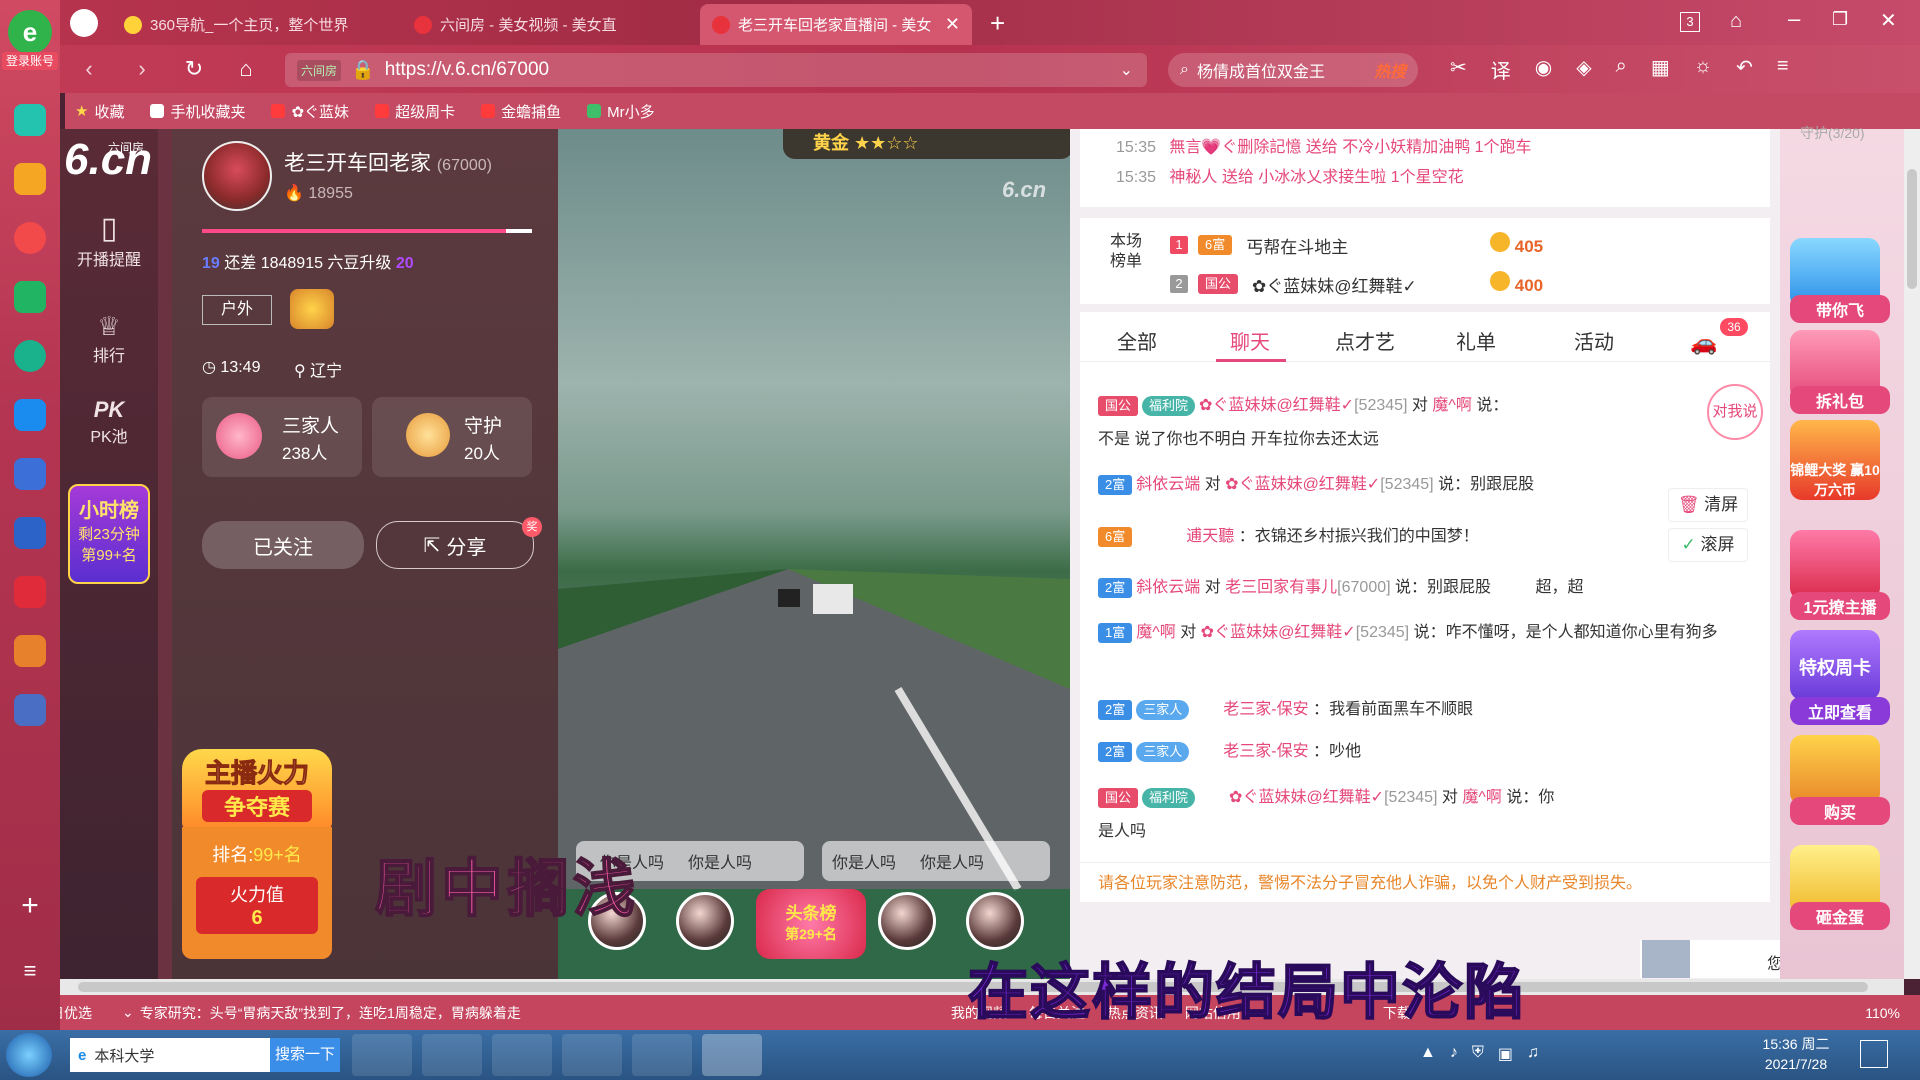 The width and height of the screenshot is (1920, 1080). Describe the element at coordinates (30, 179) in the screenshot. I see `star-icon` at that location.